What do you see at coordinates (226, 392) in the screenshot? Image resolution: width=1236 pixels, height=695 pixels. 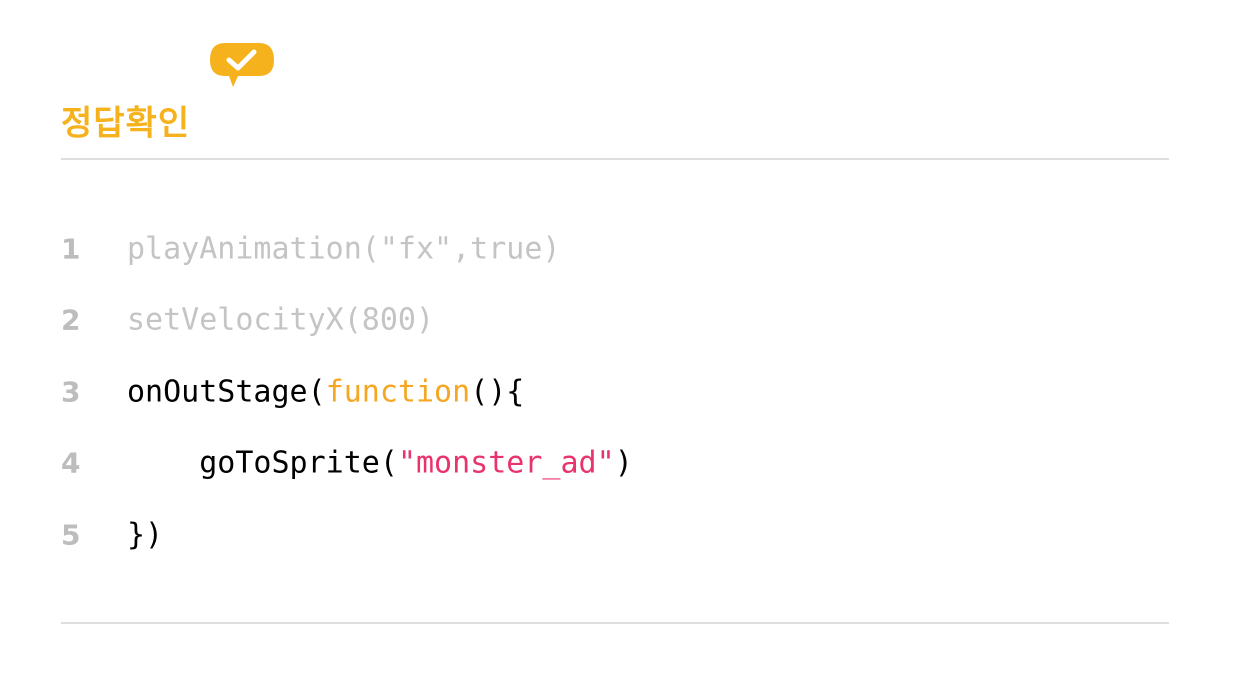 I see `code-token: onOutStage(` at bounding box center [226, 392].